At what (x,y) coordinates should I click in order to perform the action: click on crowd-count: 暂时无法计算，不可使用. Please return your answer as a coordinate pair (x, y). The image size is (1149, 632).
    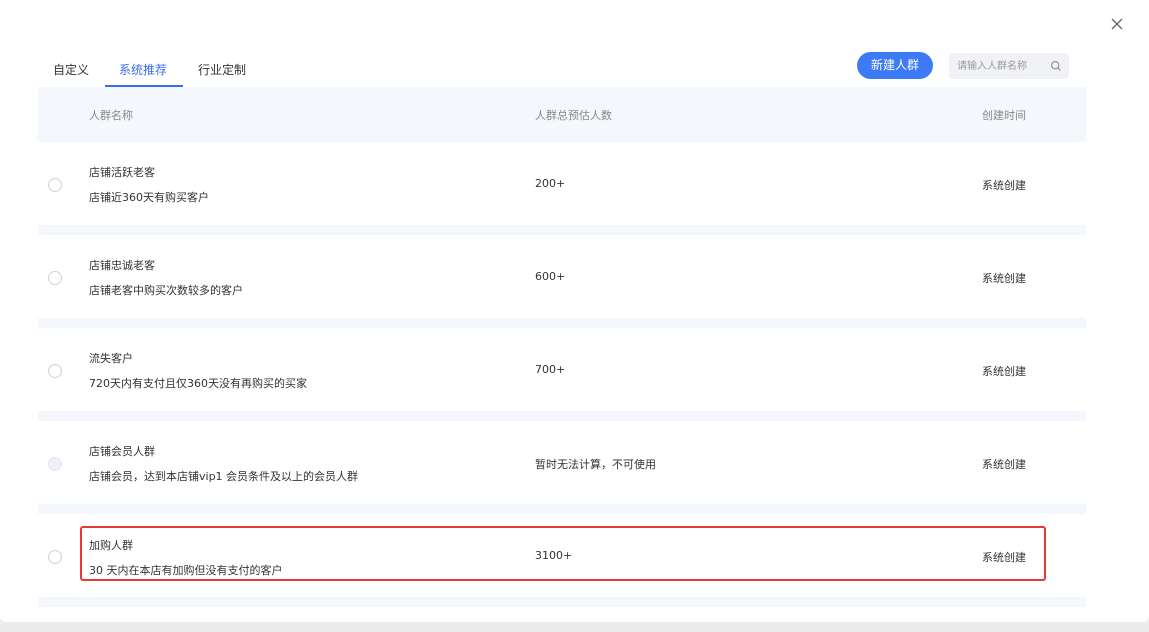
    Looking at the image, I should click on (595, 464).